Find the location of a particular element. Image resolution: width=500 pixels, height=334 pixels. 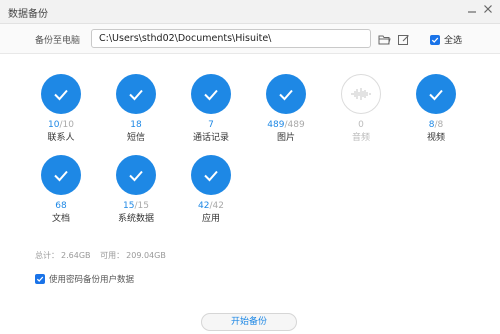

category-sms: 18 短信 is located at coordinates (136, 109).